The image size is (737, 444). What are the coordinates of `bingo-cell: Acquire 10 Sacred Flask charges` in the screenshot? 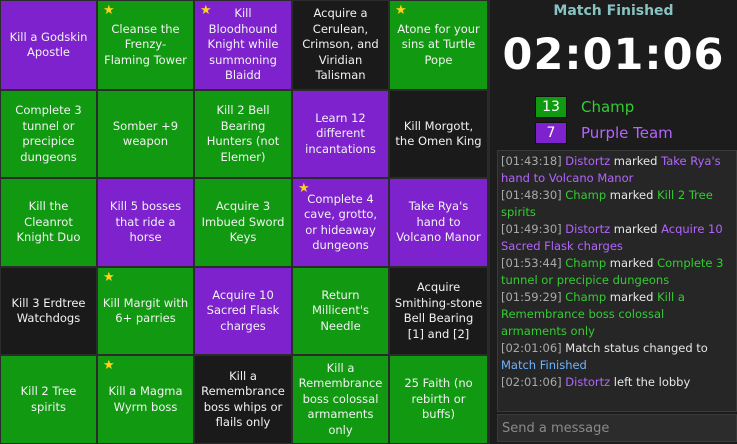 It's located at (243, 311).